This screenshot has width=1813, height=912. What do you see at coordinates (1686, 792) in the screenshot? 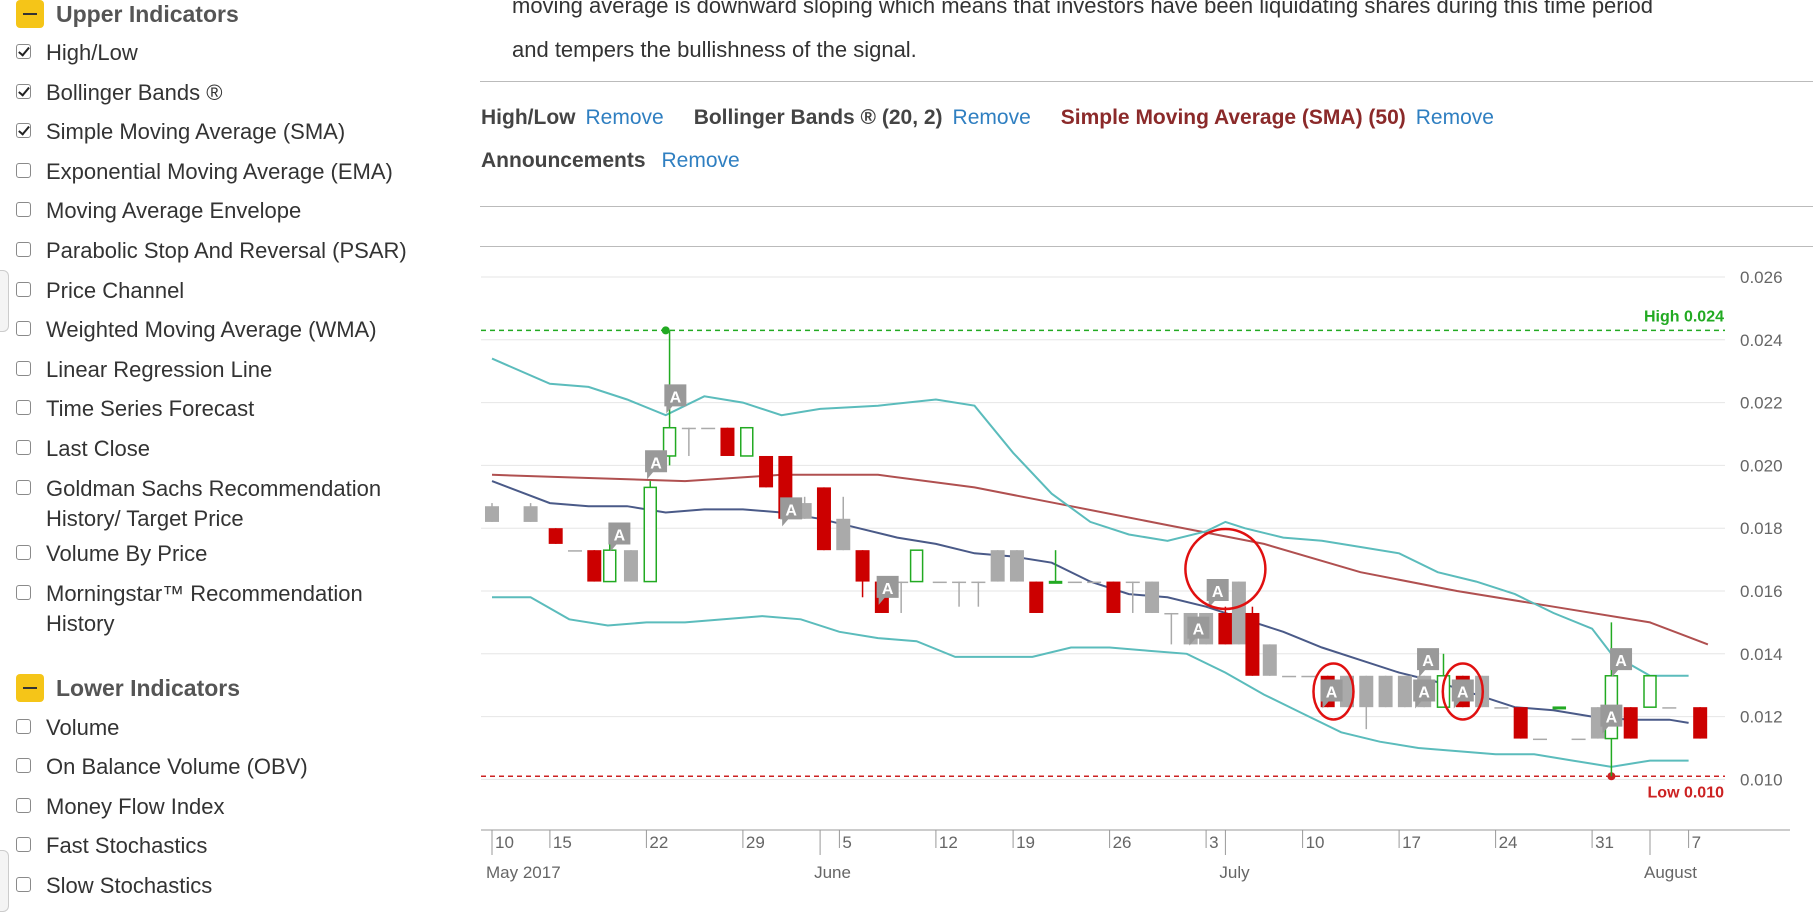
I see `low-label: Low 0.010` at bounding box center [1686, 792].